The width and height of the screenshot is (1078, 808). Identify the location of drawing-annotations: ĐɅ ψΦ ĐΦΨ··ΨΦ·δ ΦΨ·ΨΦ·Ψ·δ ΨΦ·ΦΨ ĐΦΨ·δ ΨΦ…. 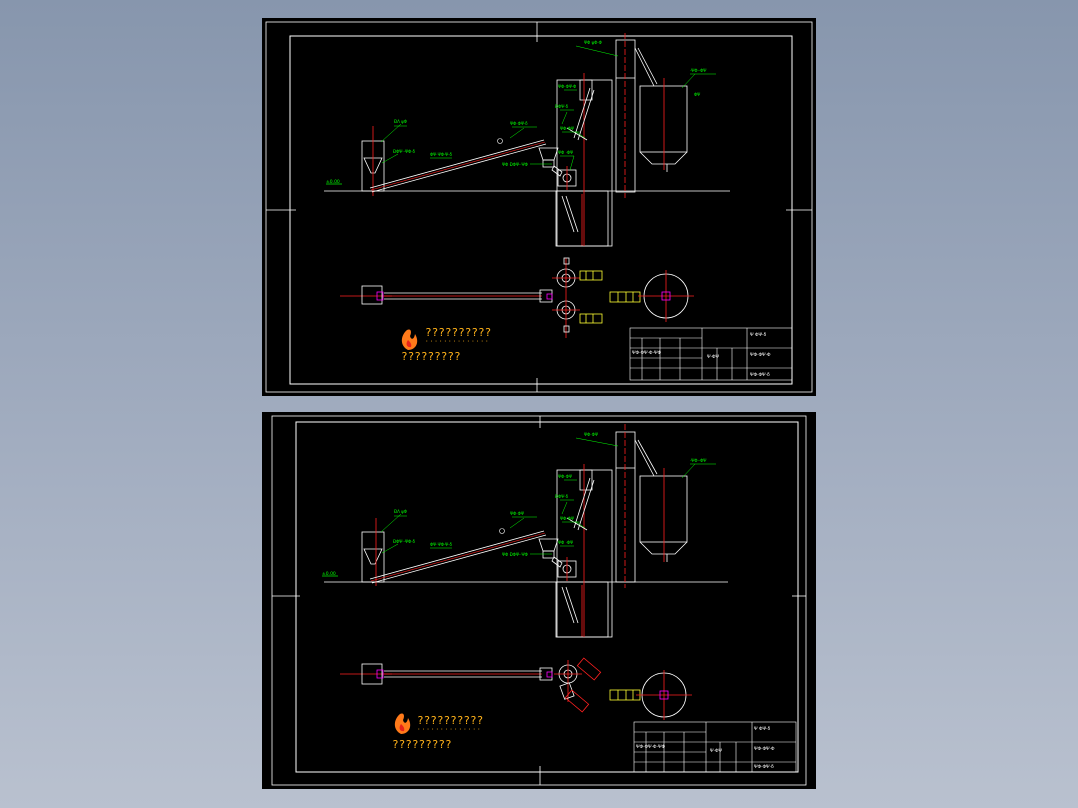
(549, 494).